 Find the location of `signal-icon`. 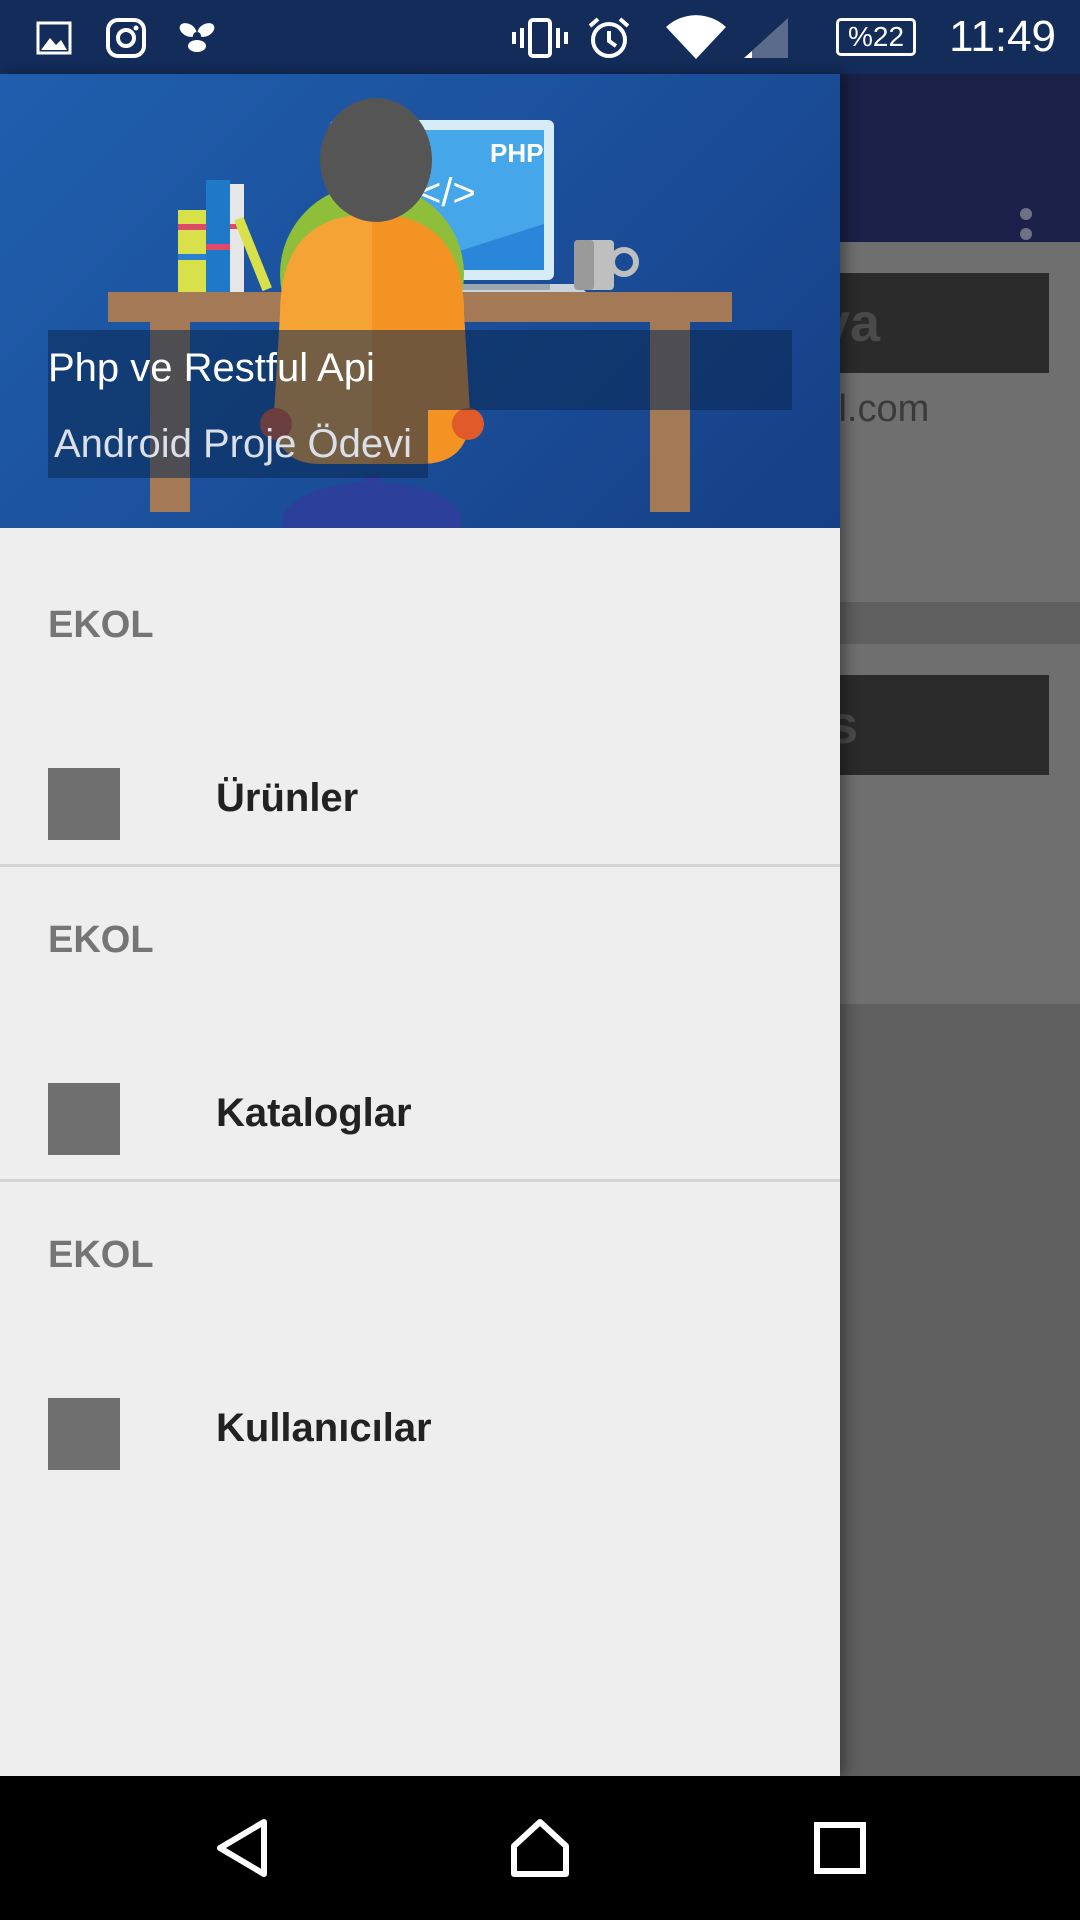

signal-icon is located at coordinates (766, 38).